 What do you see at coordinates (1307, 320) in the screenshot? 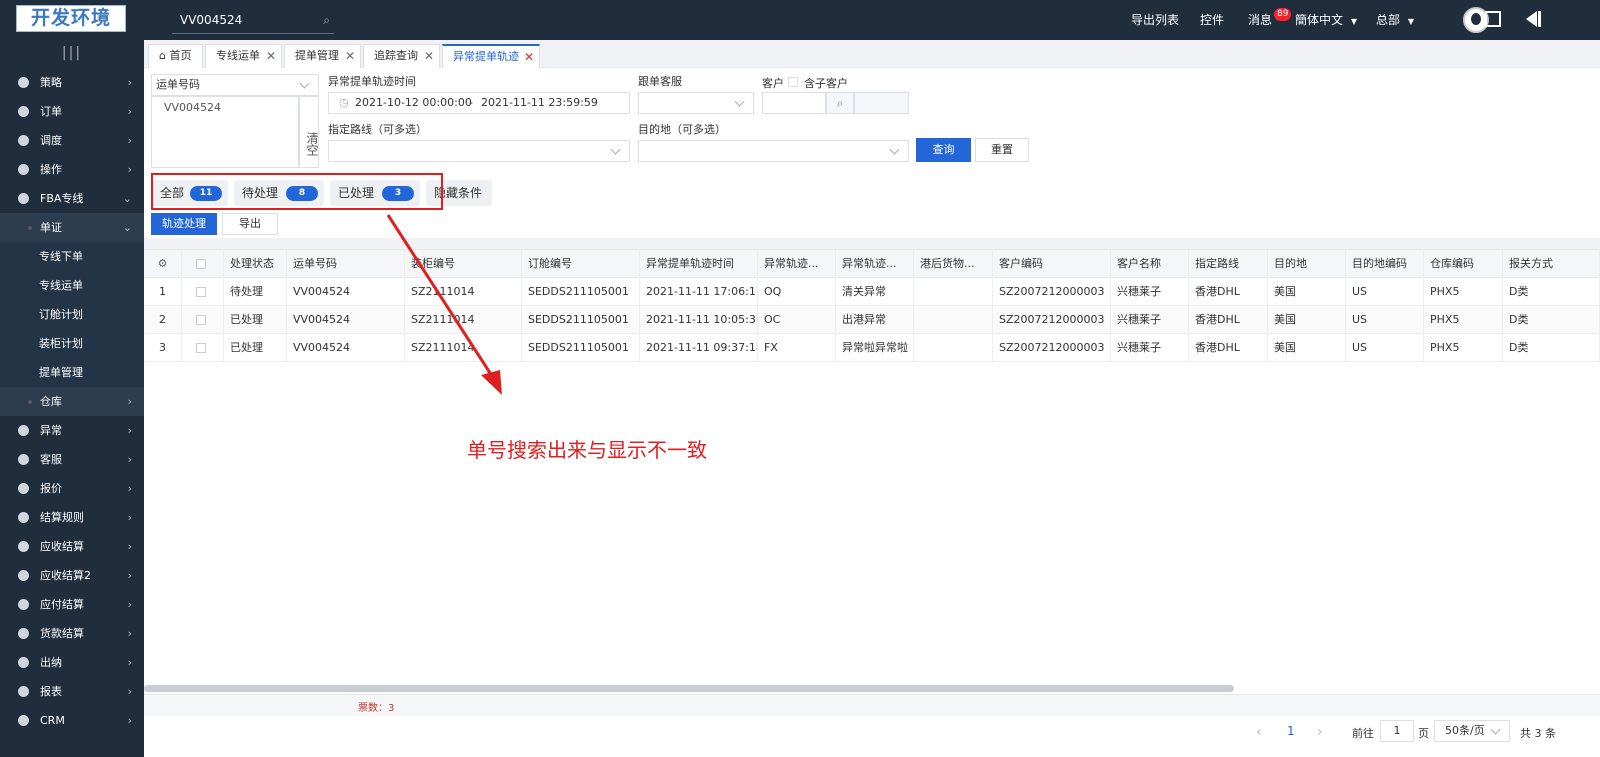
I see `table-cell: 美国` at bounding box center [1307, 320].